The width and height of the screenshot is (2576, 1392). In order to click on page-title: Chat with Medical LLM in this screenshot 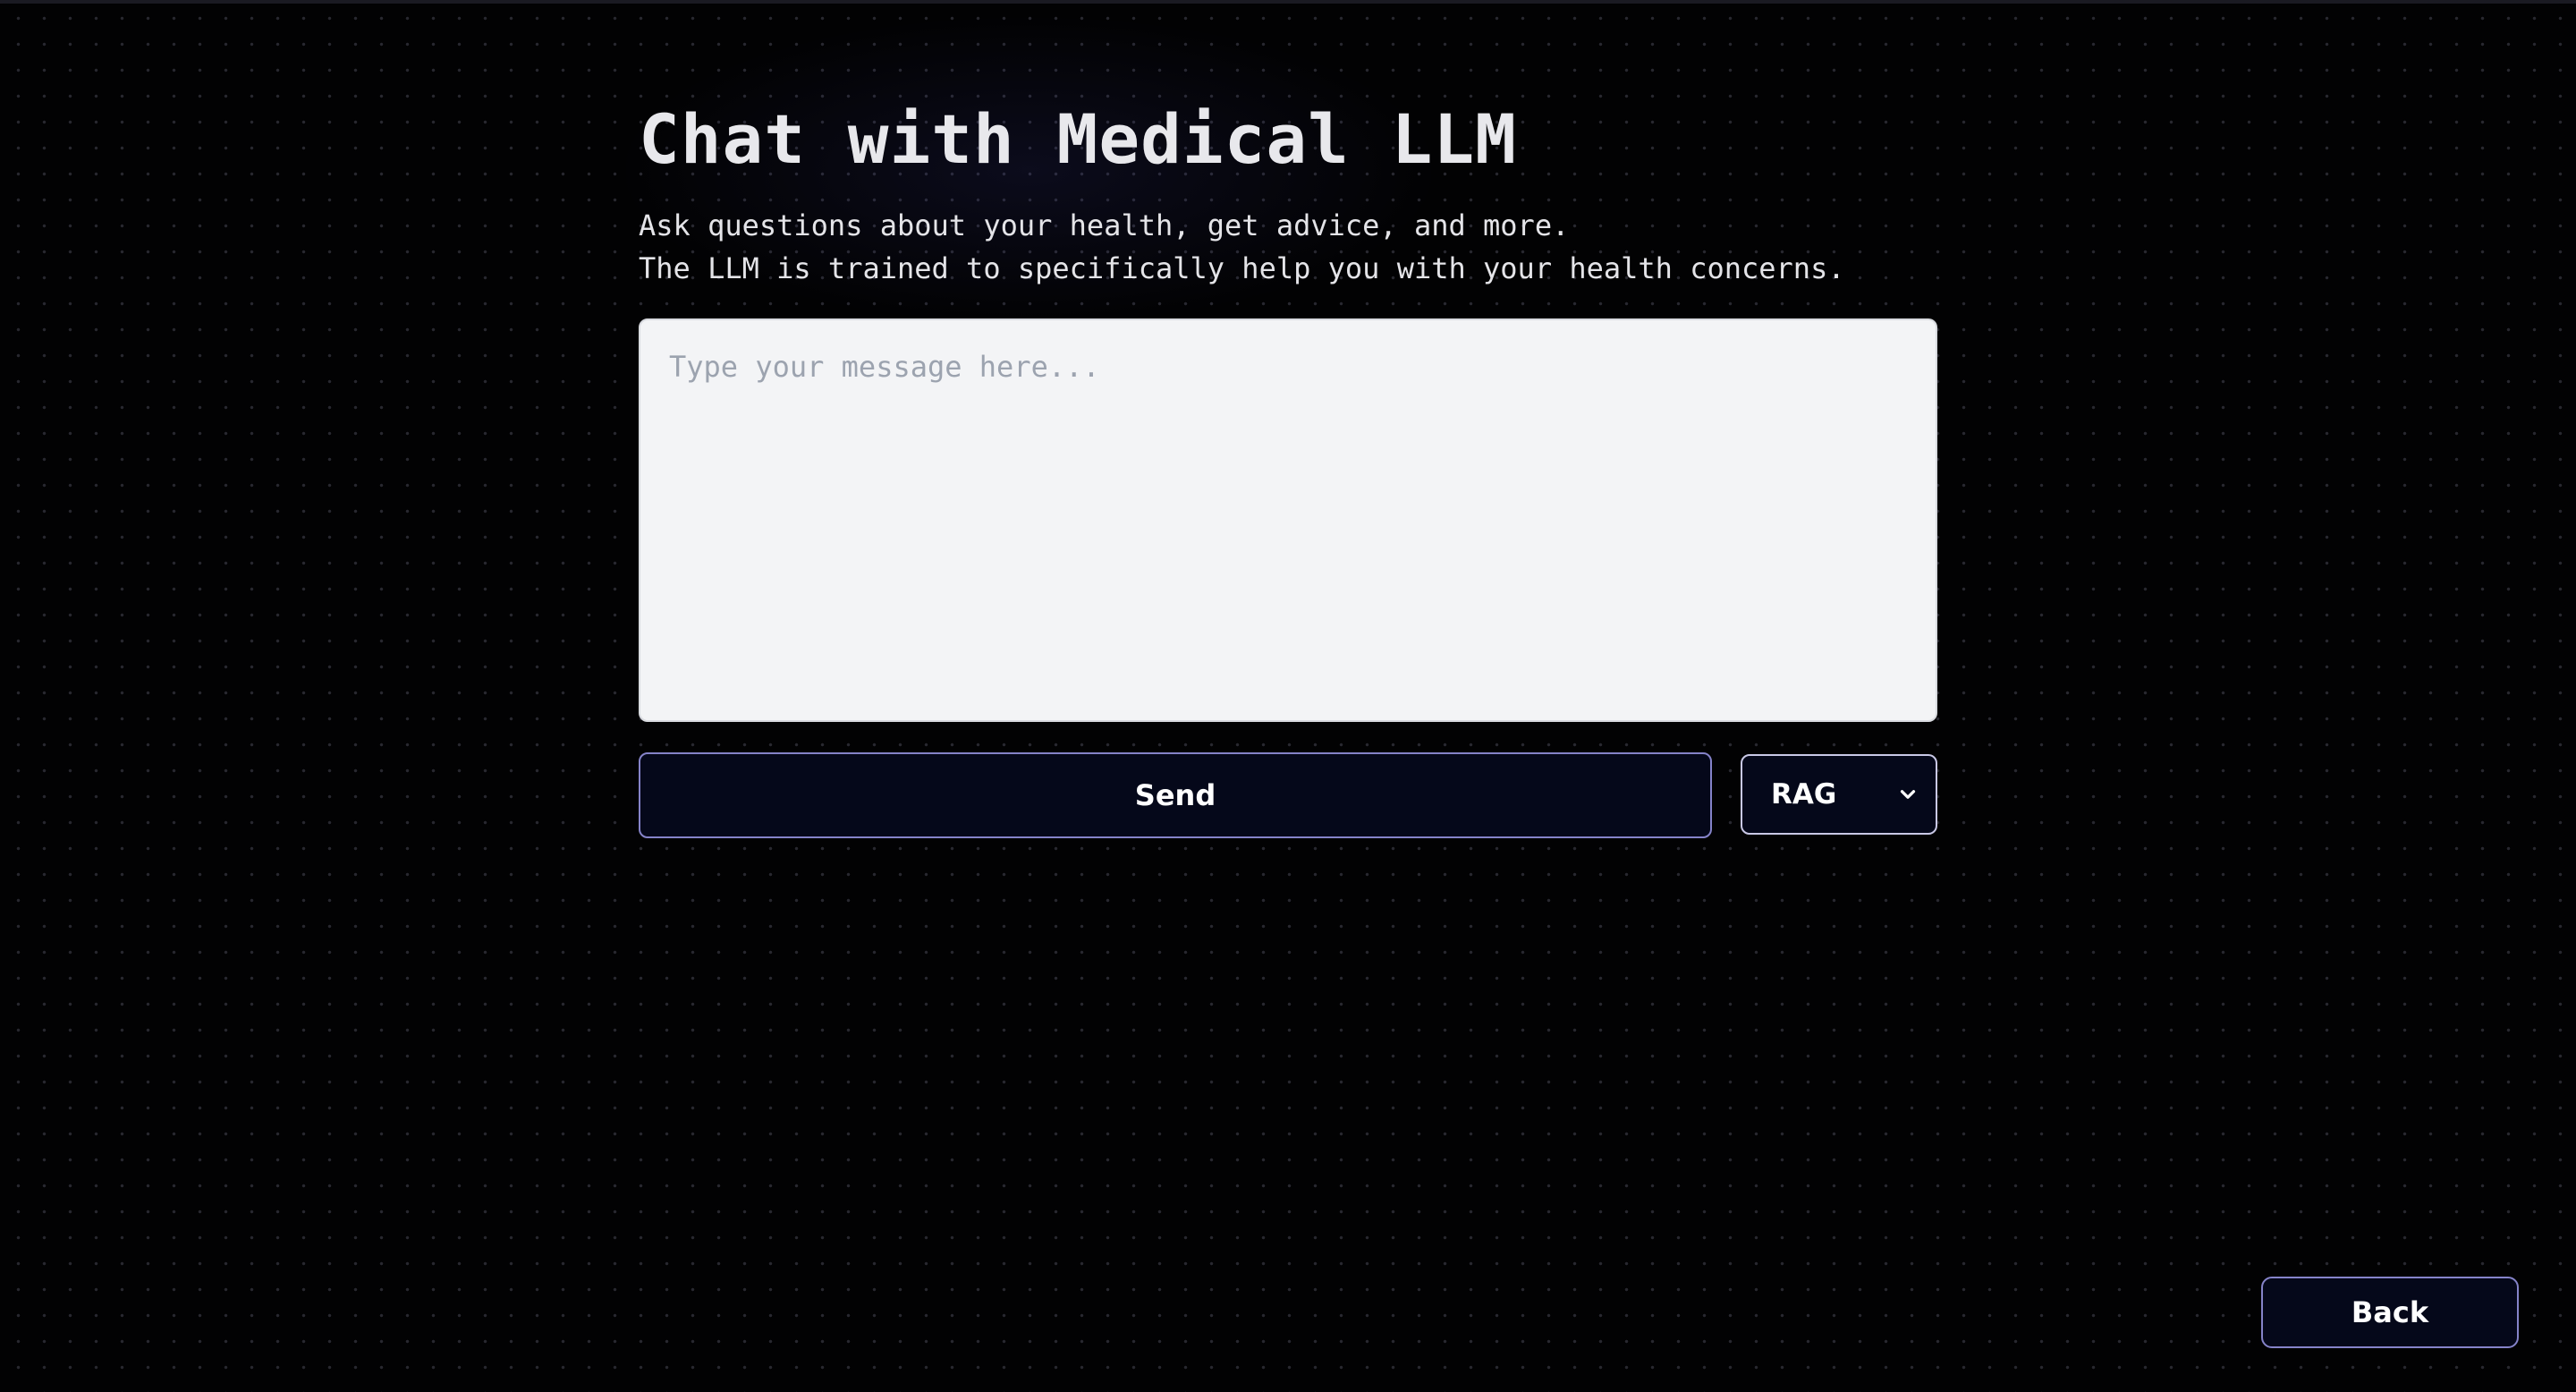, I will do `click(1078, 139)`.